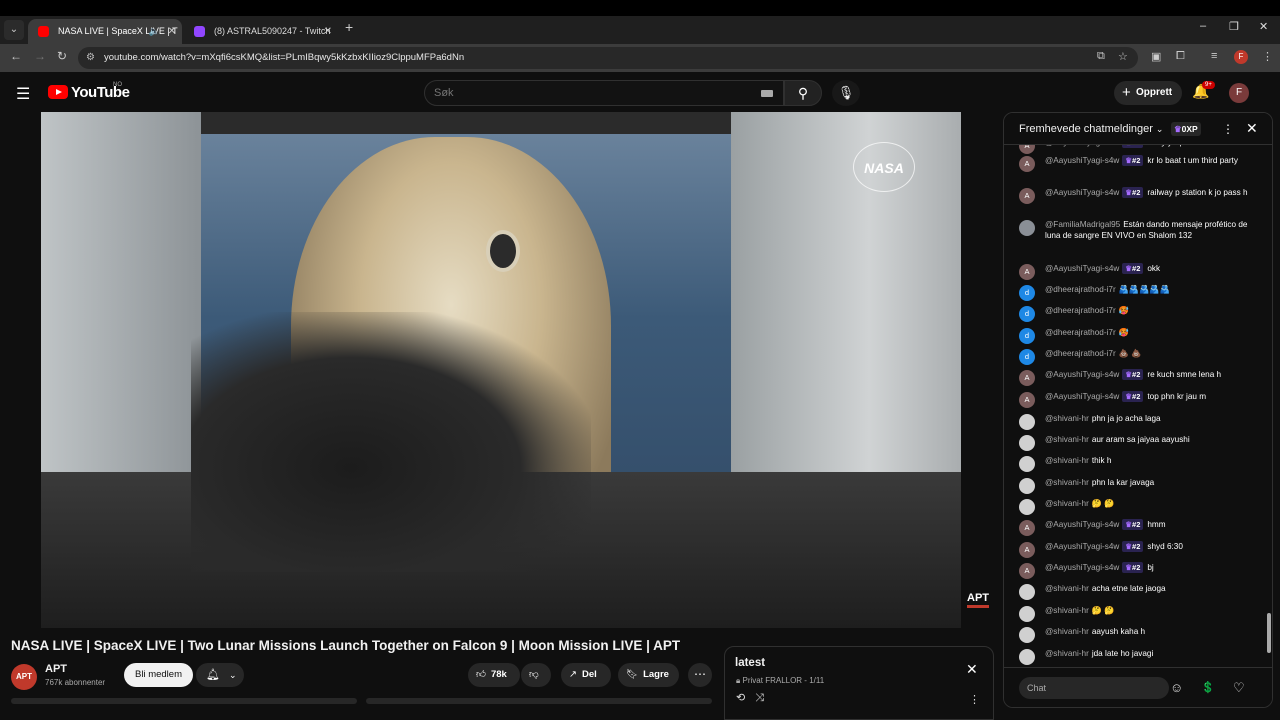 This screenshot has width=1280, height=720. Describe the element at coordinates (1148, 93) in the screenshot. I see `create-button: + Opprett` at that location.